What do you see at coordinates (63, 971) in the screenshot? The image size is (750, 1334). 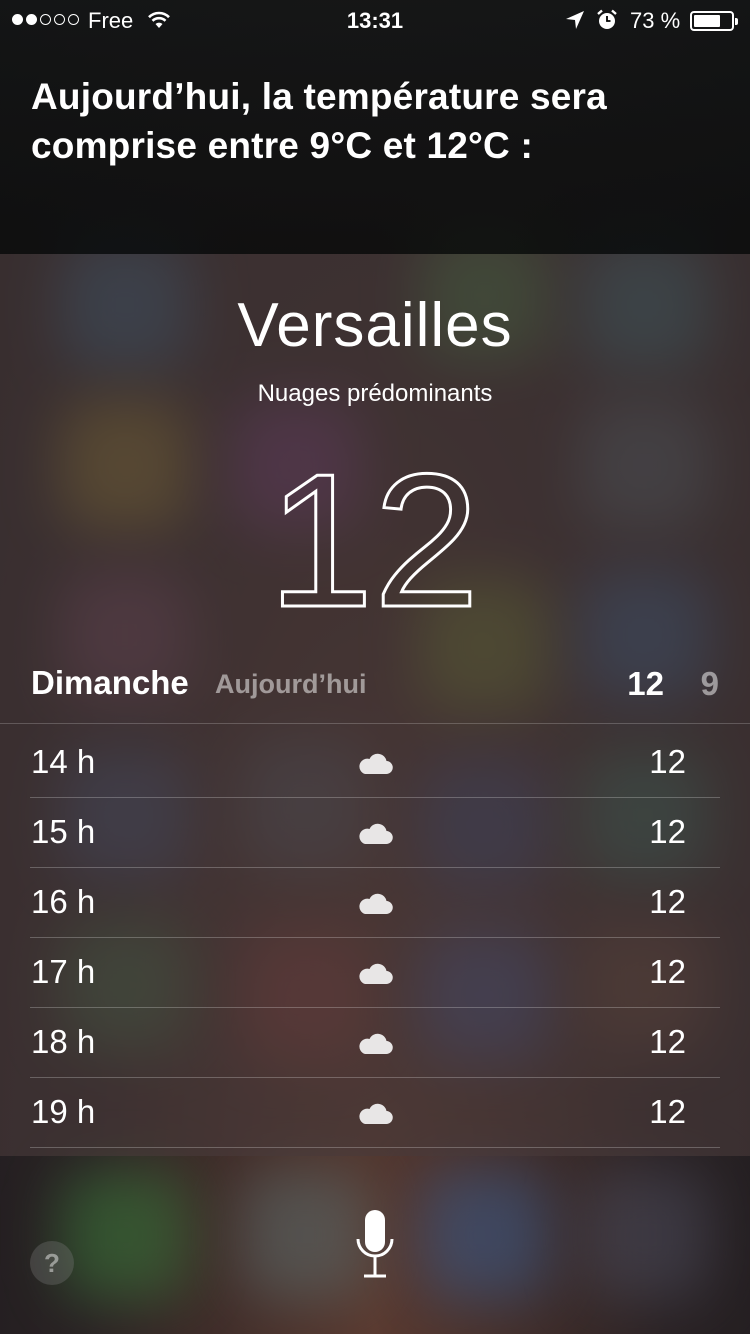 I see `hour-label: 17 h` at bounding box center [63, 971].